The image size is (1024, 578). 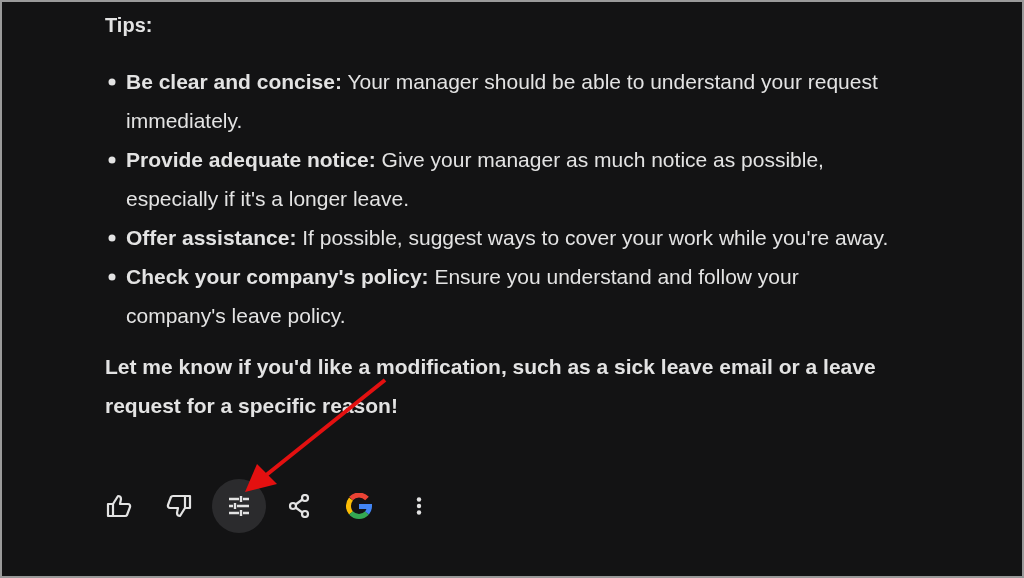 I want to click on tip-text: Offer assistance: If possible, suggest ways to cover your work while you're away., so click(x=507, y=238).